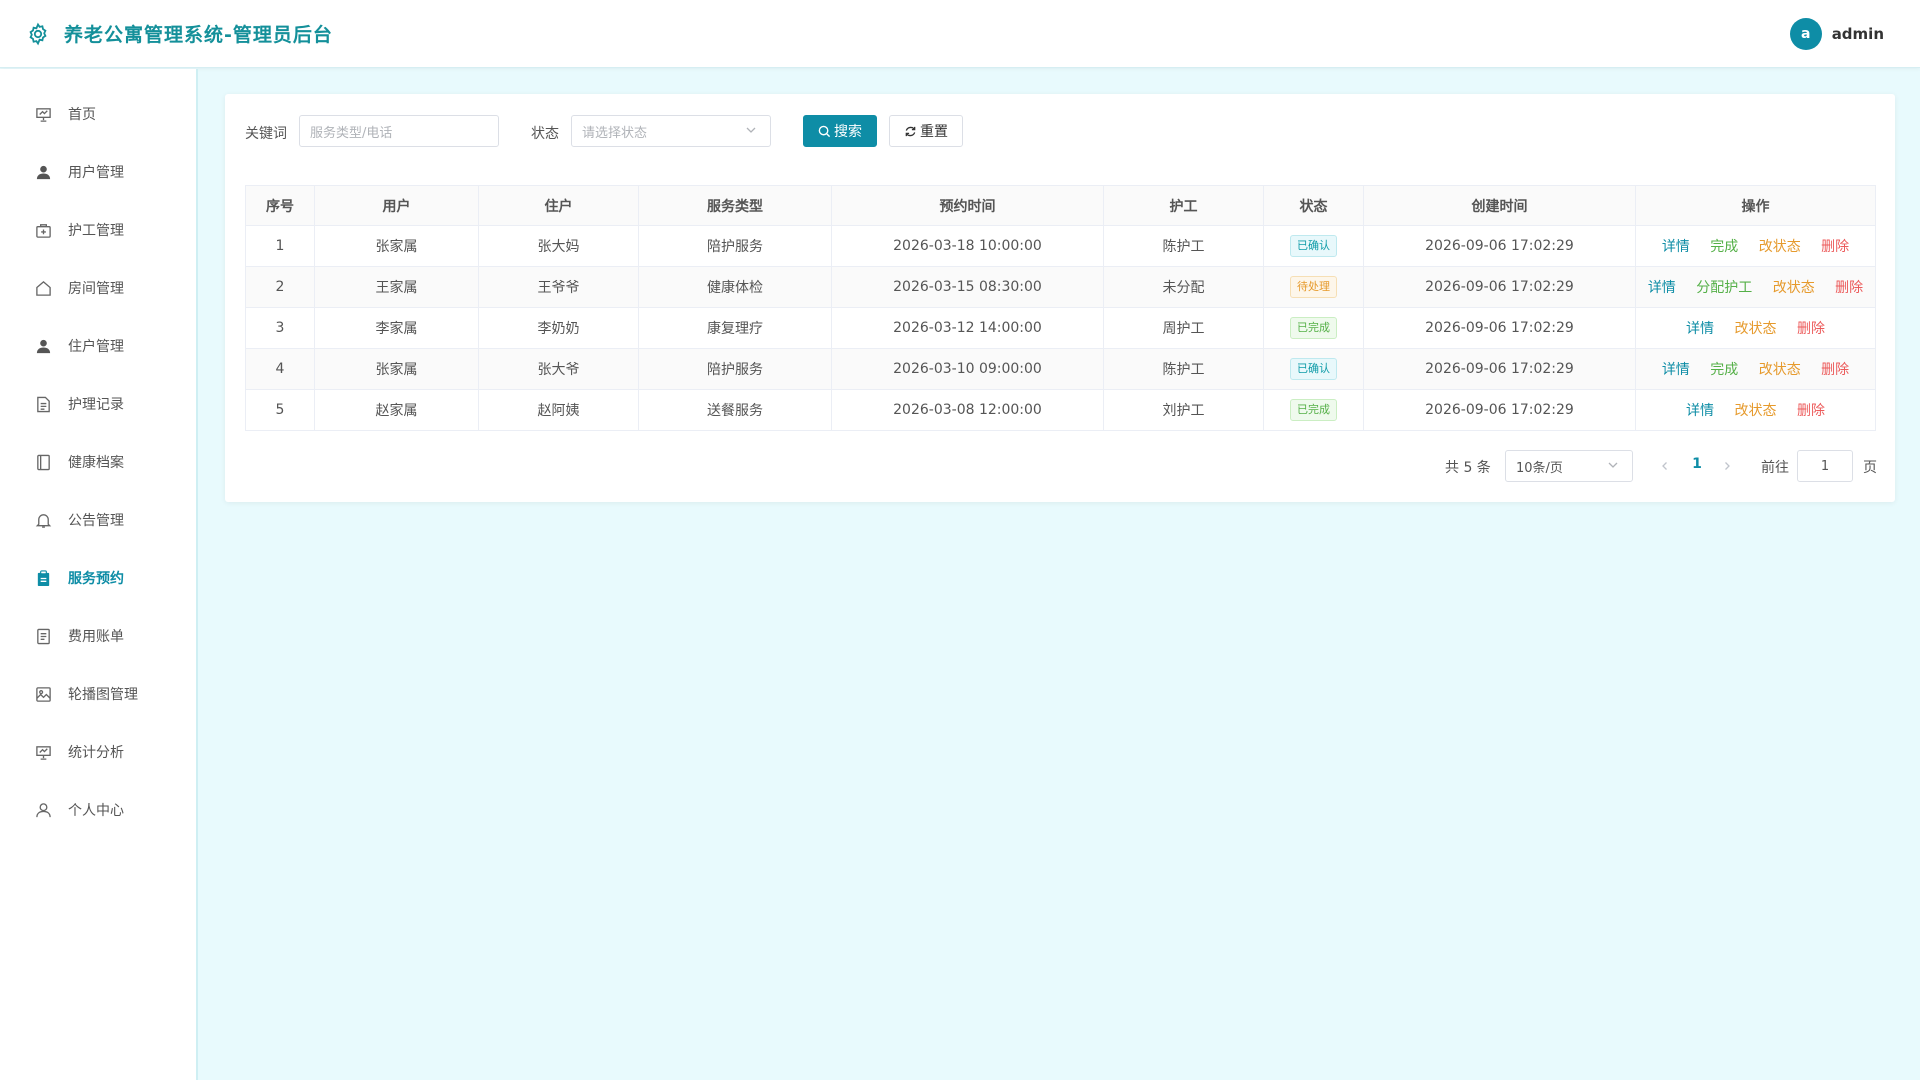  I want to click on sidebar-item-label: 公告管理, so click(96, 521).